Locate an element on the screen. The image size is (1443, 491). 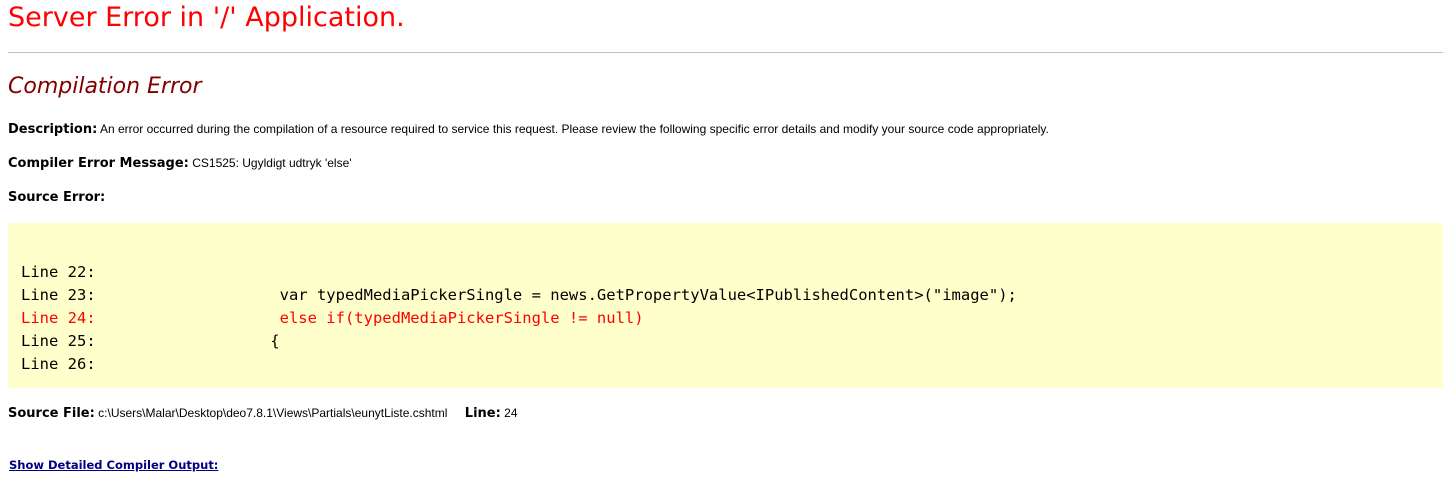
compiler-message-text: CS1525: Ugyldigt udtryk 'else' is located at coordinates (272, 163).